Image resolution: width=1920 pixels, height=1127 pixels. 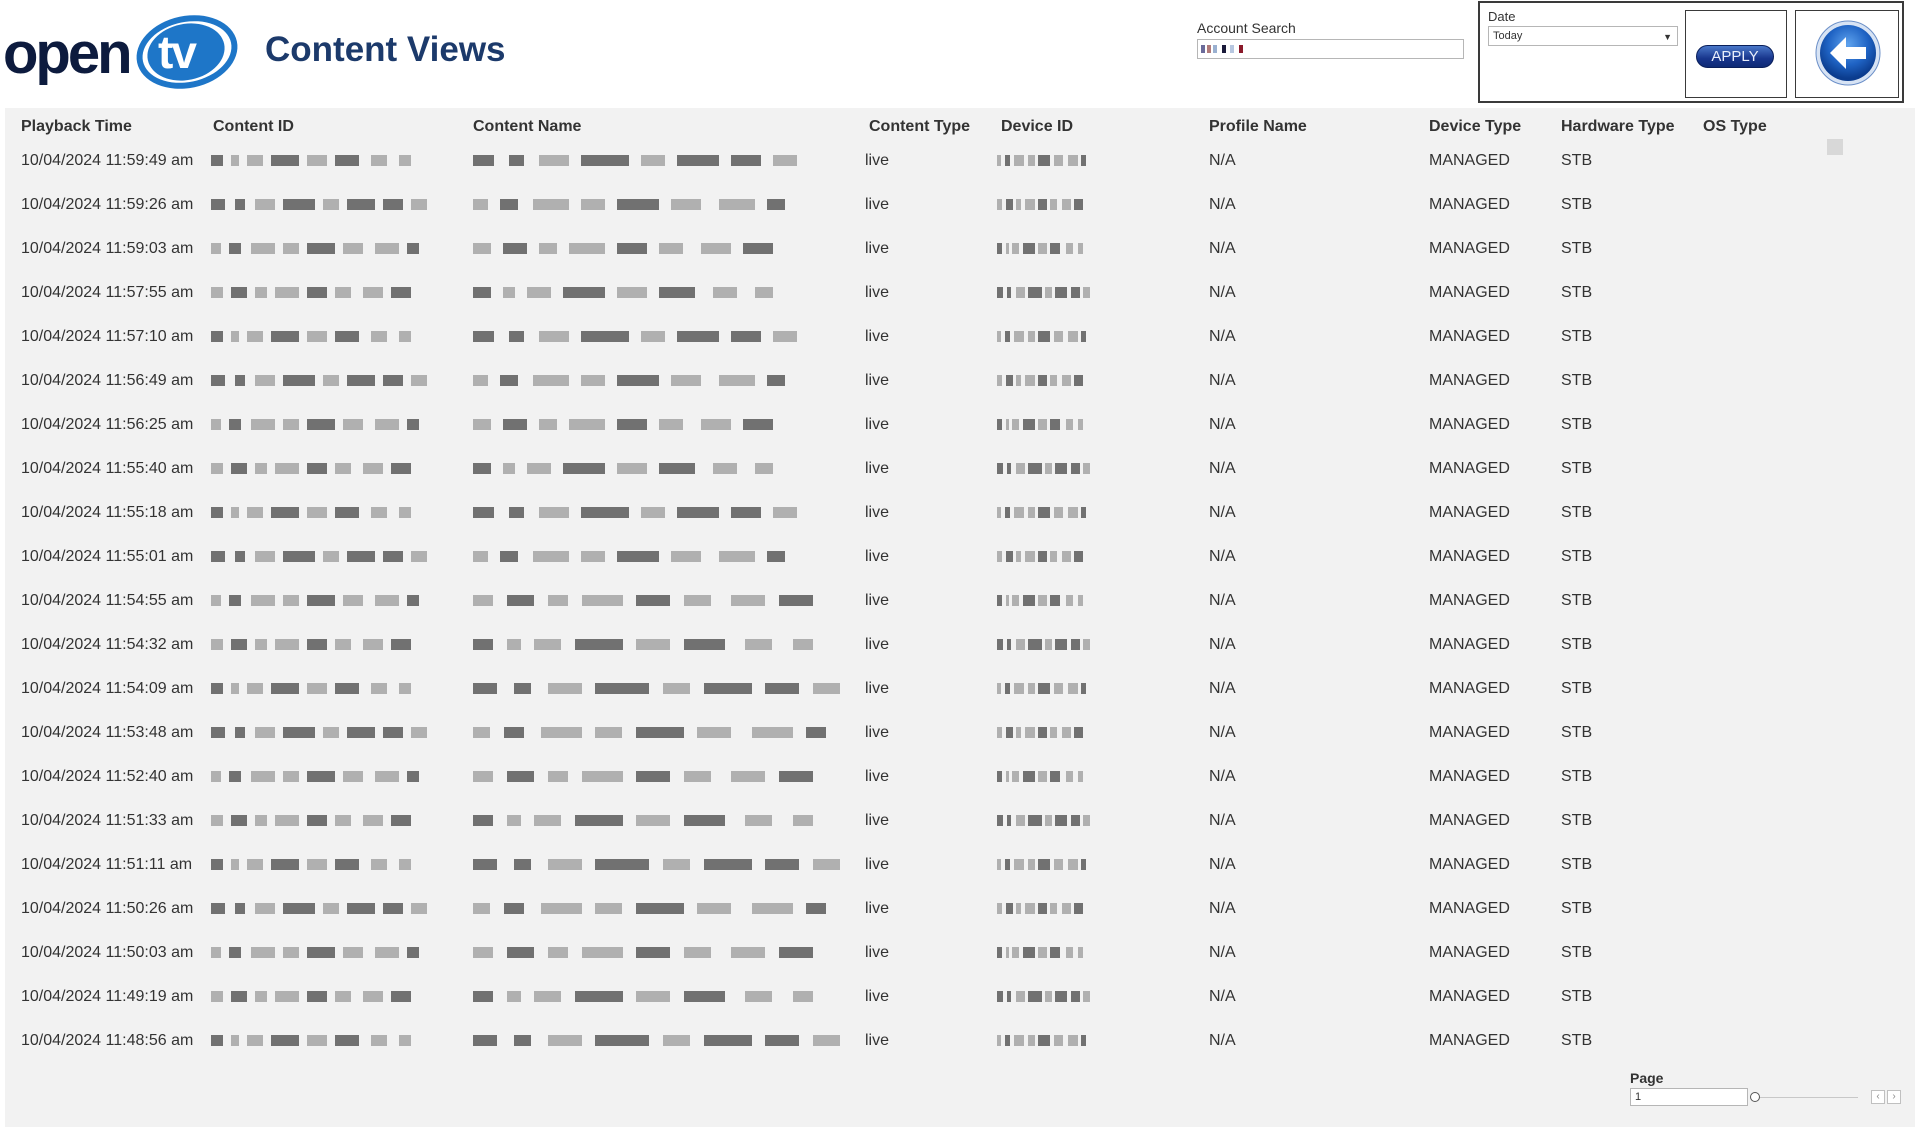 What do you see at coordinates (960, 350) in the screenshot?
I see `table-row: 10/04/2024 11:57:10 am live N/A MANAGED STB` at bounding box center [960, 350].